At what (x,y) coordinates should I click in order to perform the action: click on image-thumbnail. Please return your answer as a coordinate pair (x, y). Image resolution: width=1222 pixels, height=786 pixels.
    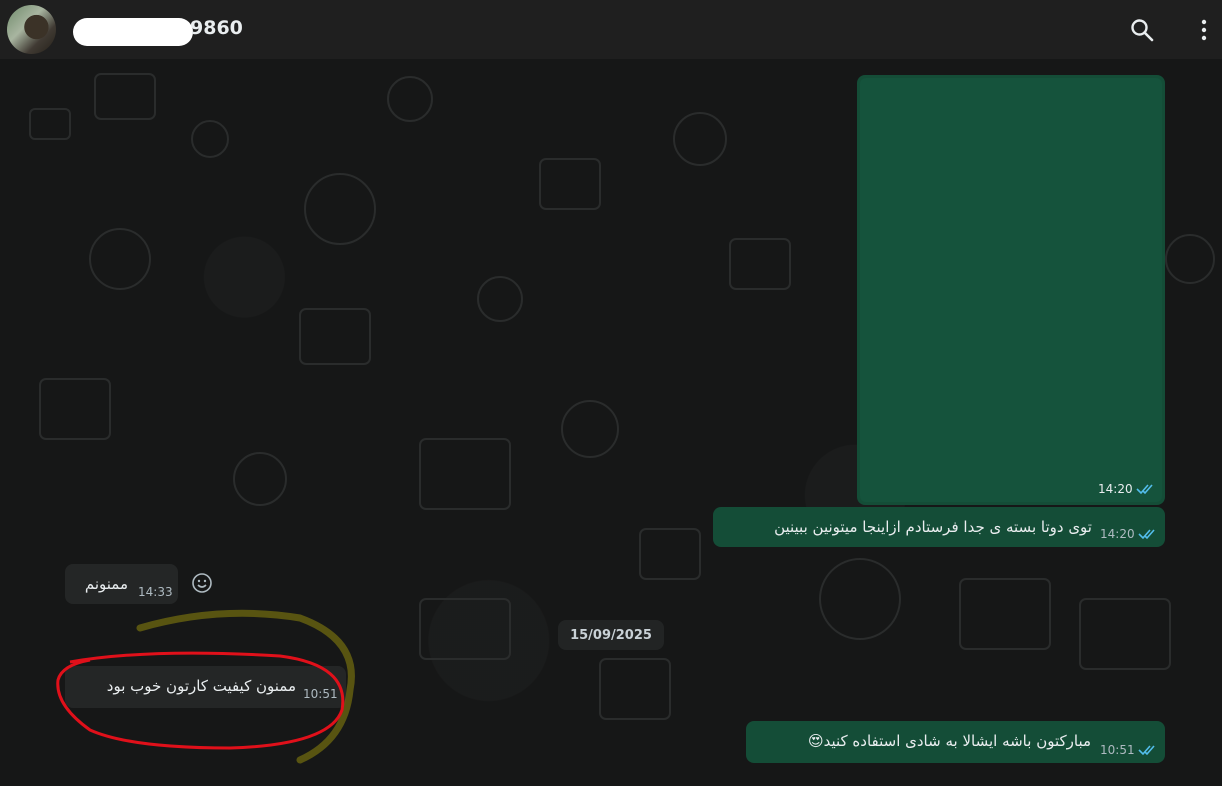
    Looking at the image, I should click on (1011, 290).